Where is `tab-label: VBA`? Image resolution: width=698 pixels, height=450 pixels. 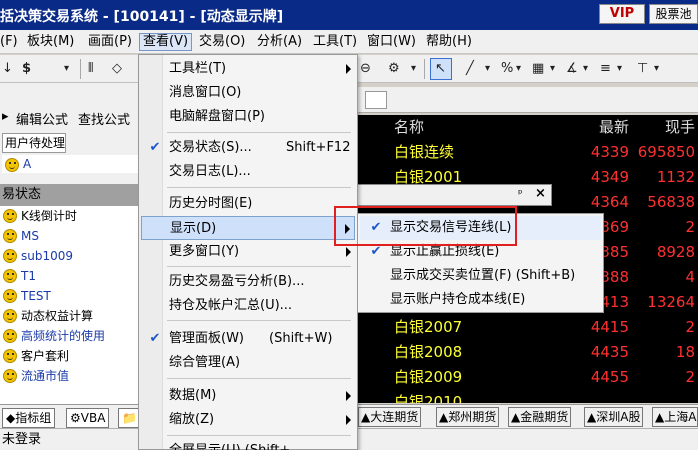
tab-label: VBA is located at coordinates (93, 418).